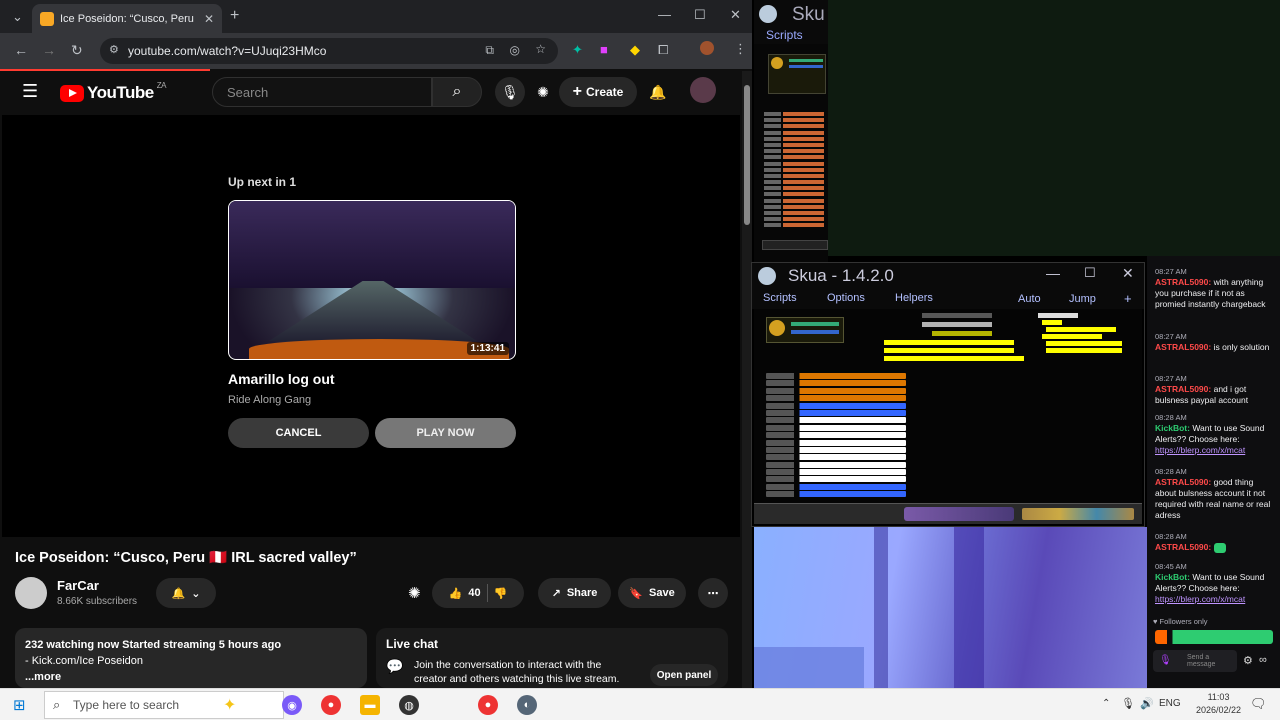  I want to click on notifications-center-icon: 🗨, so click(1258, 704).